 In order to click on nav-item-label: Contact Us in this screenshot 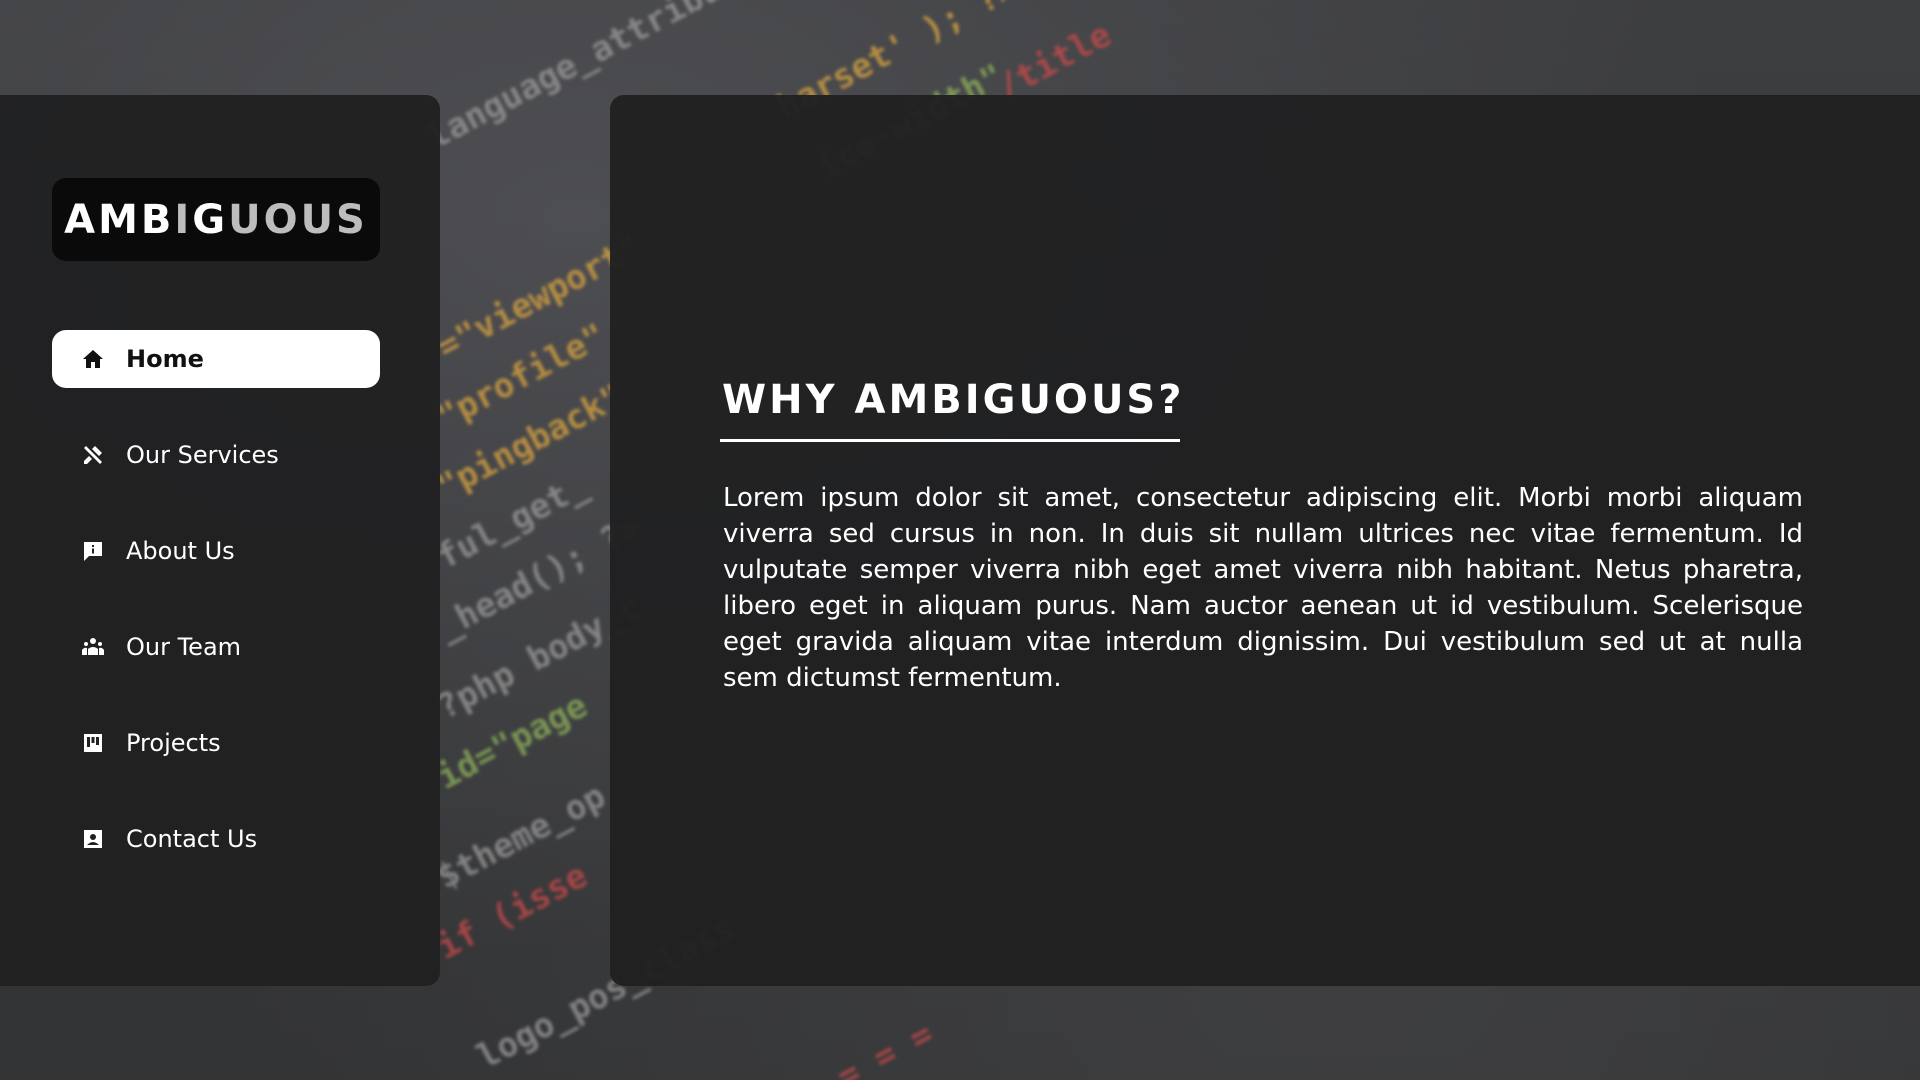, I will do `click(192, 839)`.